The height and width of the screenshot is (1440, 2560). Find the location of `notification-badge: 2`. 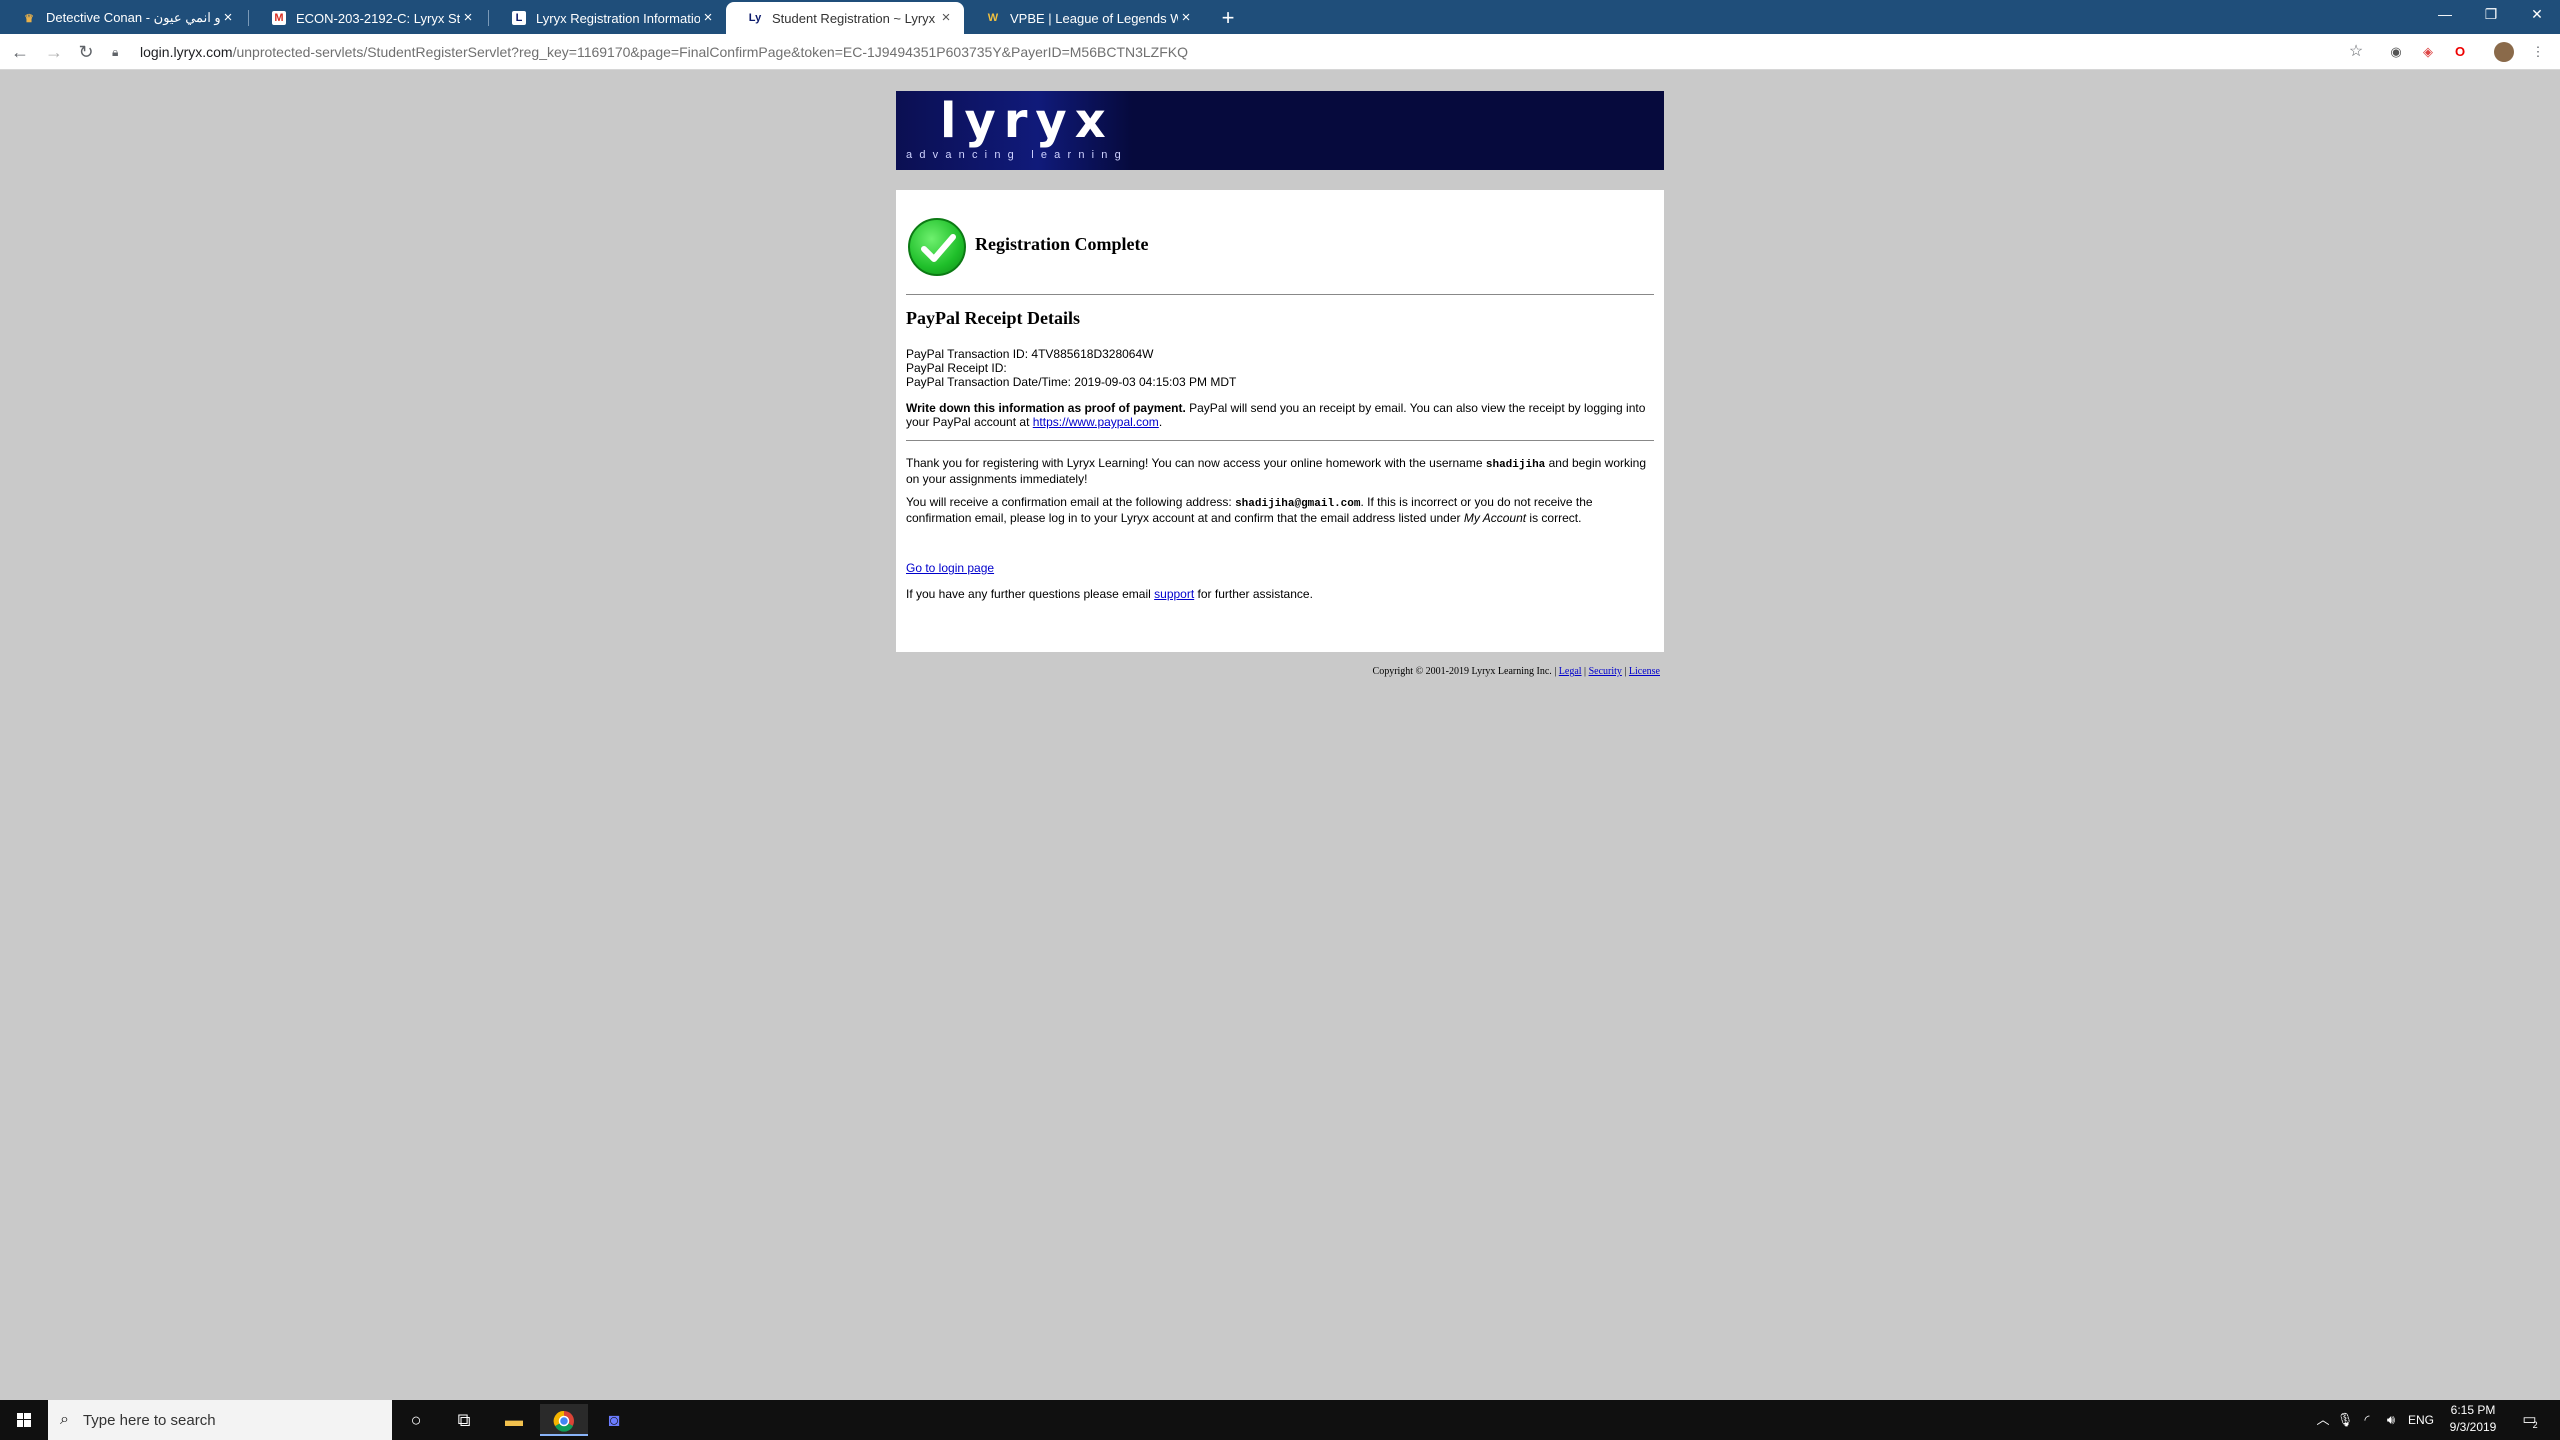

notification-badge: 2 is located at coordinates (2535, 1425).